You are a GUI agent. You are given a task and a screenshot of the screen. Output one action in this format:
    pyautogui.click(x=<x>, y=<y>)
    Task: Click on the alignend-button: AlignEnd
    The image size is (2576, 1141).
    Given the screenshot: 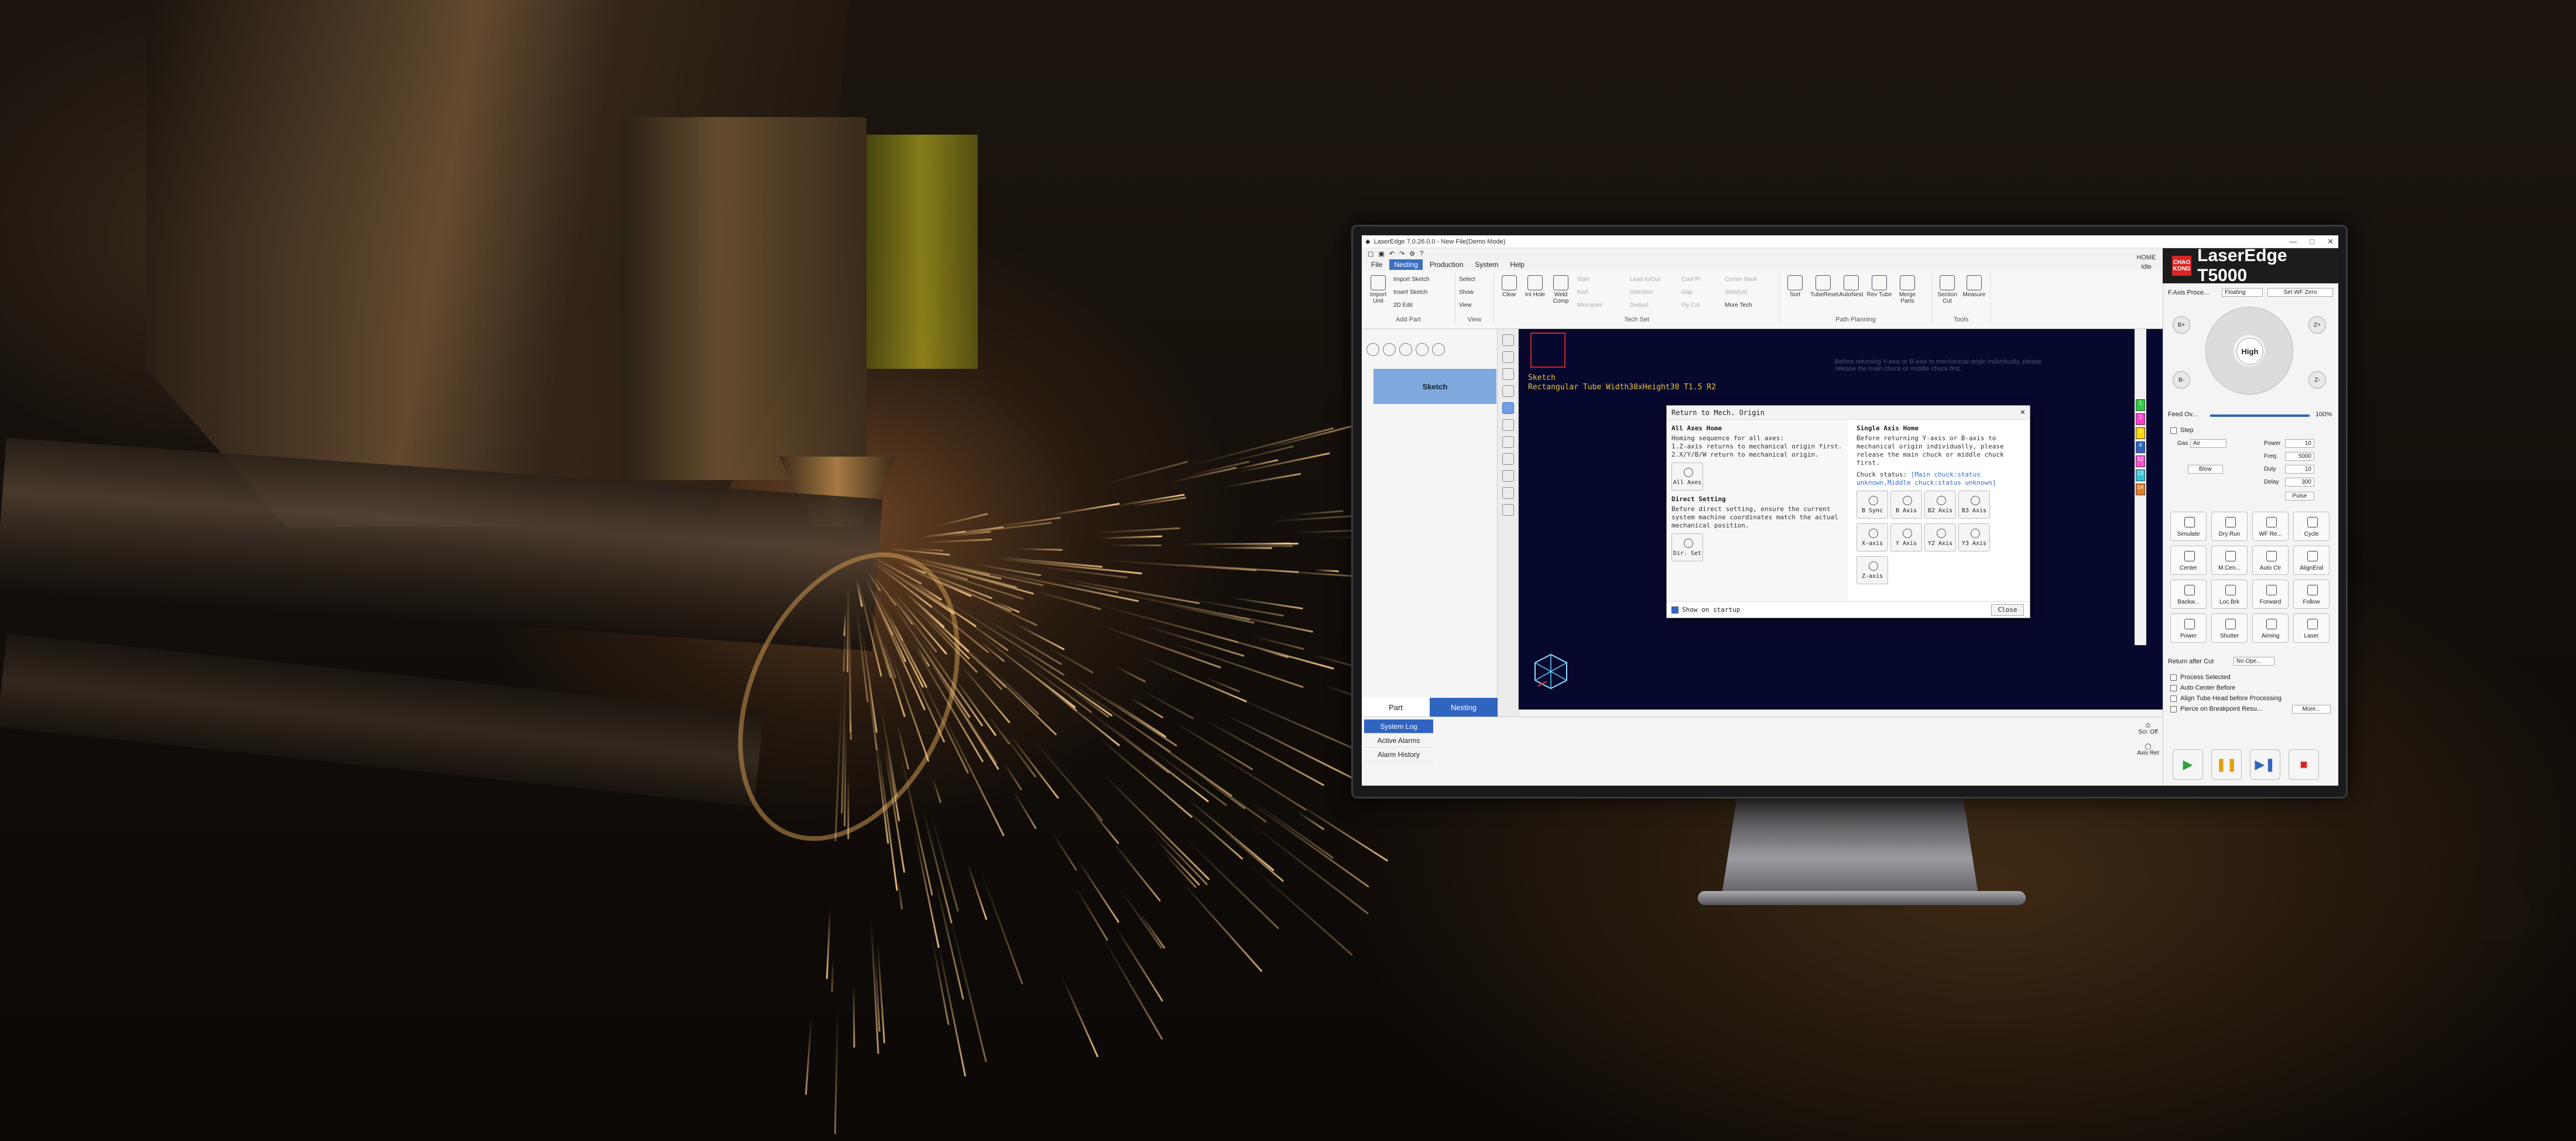 What is the action you would take?
    pyautogui.click(x=2311, y=560)
    